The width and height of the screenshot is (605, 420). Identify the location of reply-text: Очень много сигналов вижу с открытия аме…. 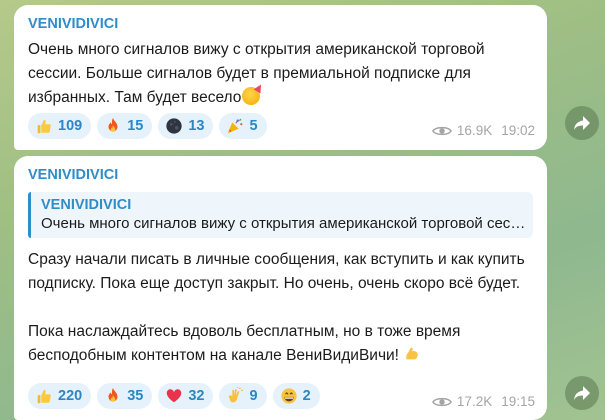
(285, 223).